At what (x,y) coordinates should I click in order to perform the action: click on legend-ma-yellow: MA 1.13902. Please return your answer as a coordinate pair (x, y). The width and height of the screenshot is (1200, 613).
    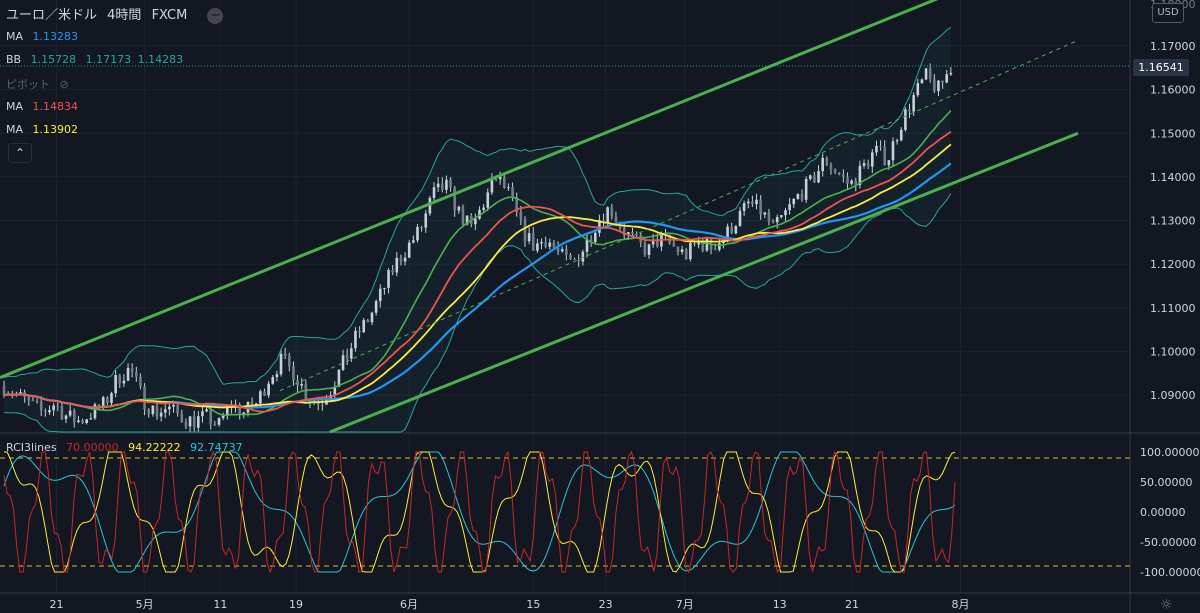
    Looking at the image, I should click on (45, 129).